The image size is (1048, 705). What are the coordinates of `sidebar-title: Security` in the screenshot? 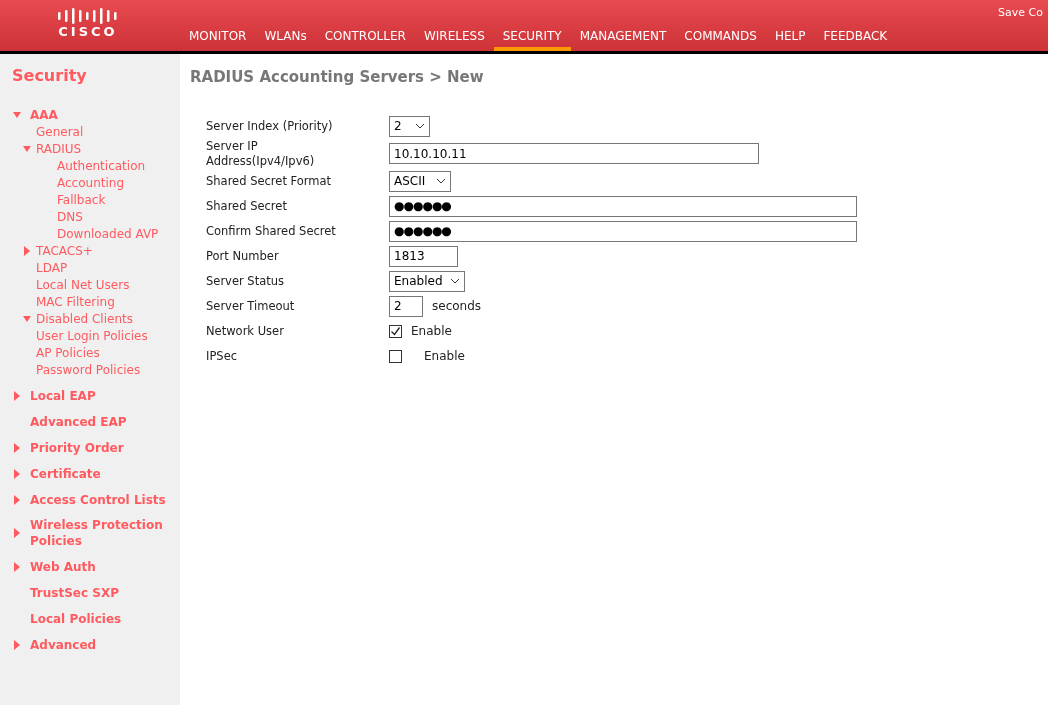 It's located at (49, 76).